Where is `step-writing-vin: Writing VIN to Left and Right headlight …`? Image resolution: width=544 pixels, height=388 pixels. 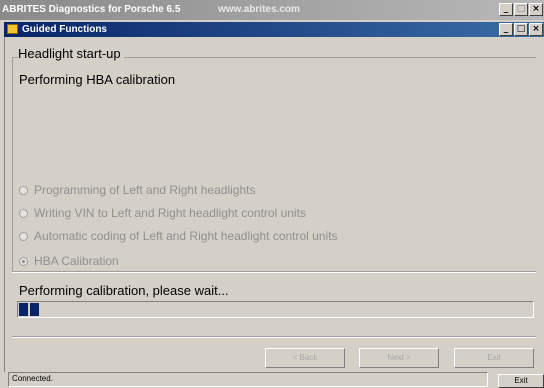
step-writing-vin: Writing VIN to Left and Right headlight … is located at coordinates (162, 213).